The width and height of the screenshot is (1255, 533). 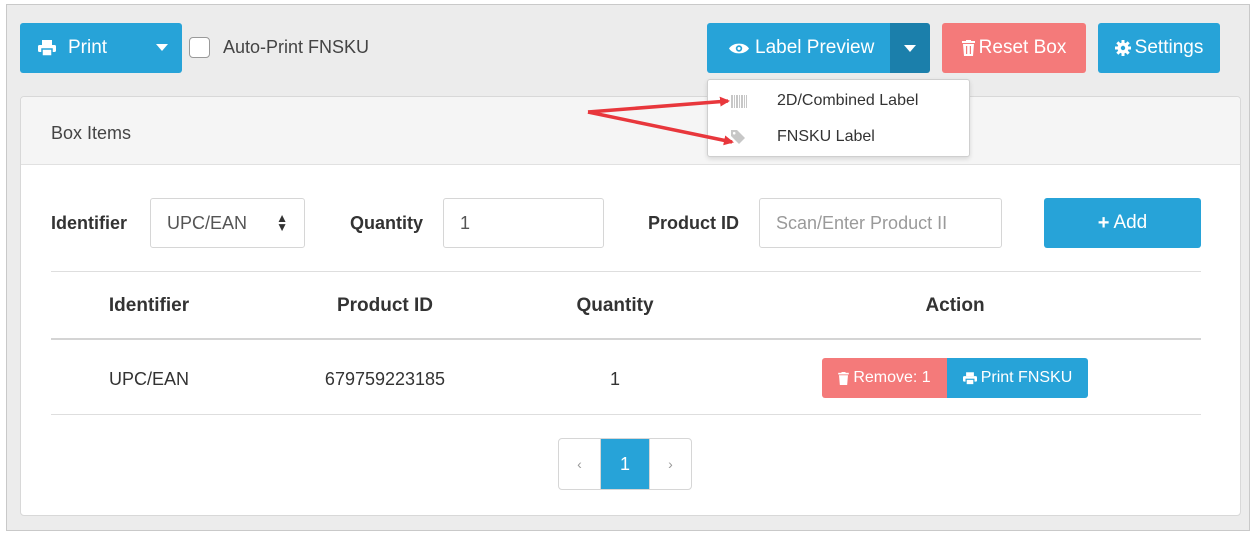 What do you see at coordinates (892, 377) in the screenshot?
I see `remove-button-label: Remove: 1` at bounding box center [892, 377].